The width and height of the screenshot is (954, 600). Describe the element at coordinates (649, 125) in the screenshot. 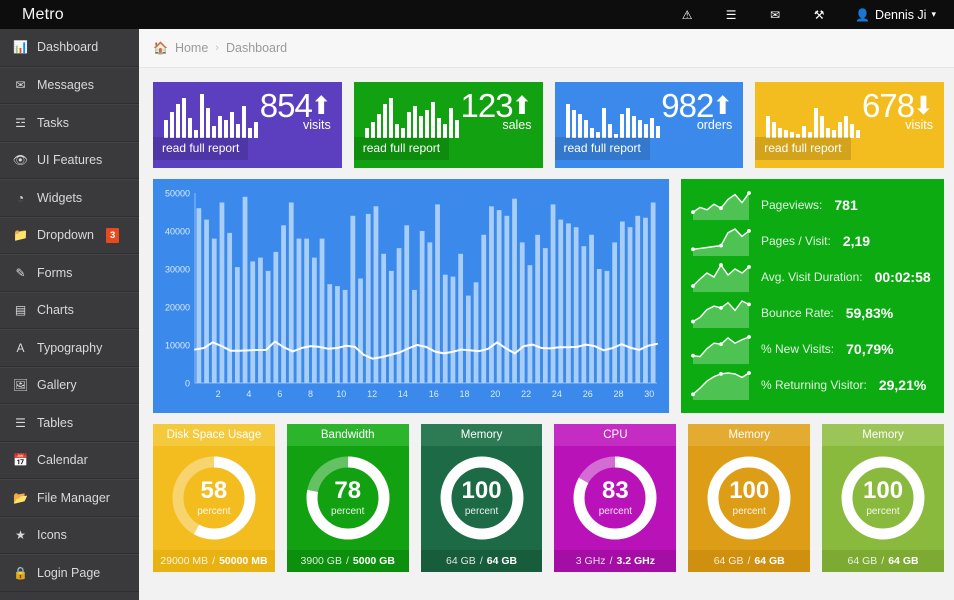

I see `stat-tile-orders-2: 982 ⬆ orders read full report` at that location.